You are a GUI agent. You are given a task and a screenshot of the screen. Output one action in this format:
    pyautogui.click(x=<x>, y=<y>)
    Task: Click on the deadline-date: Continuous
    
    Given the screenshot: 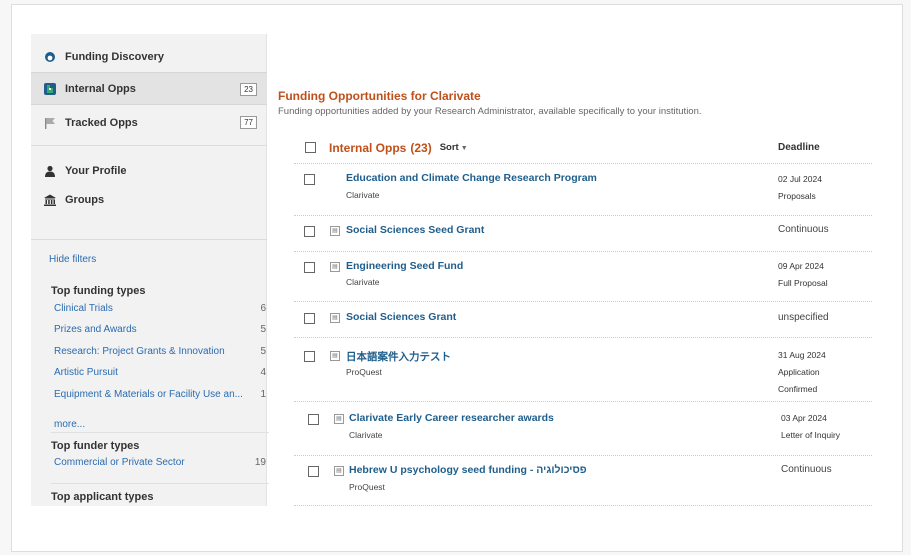 What is the action you would take?
    pyautogui.click(x=806, y=469)
    